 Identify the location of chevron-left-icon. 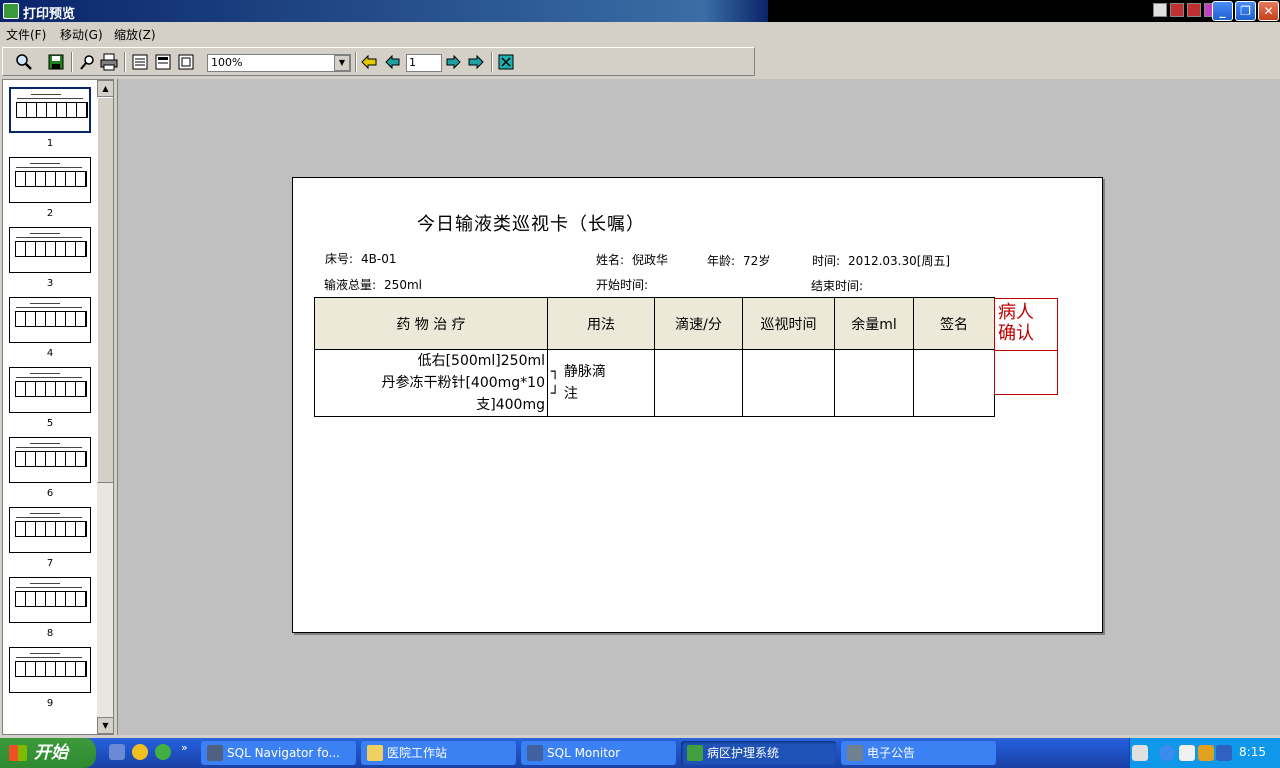
(1167, 753).